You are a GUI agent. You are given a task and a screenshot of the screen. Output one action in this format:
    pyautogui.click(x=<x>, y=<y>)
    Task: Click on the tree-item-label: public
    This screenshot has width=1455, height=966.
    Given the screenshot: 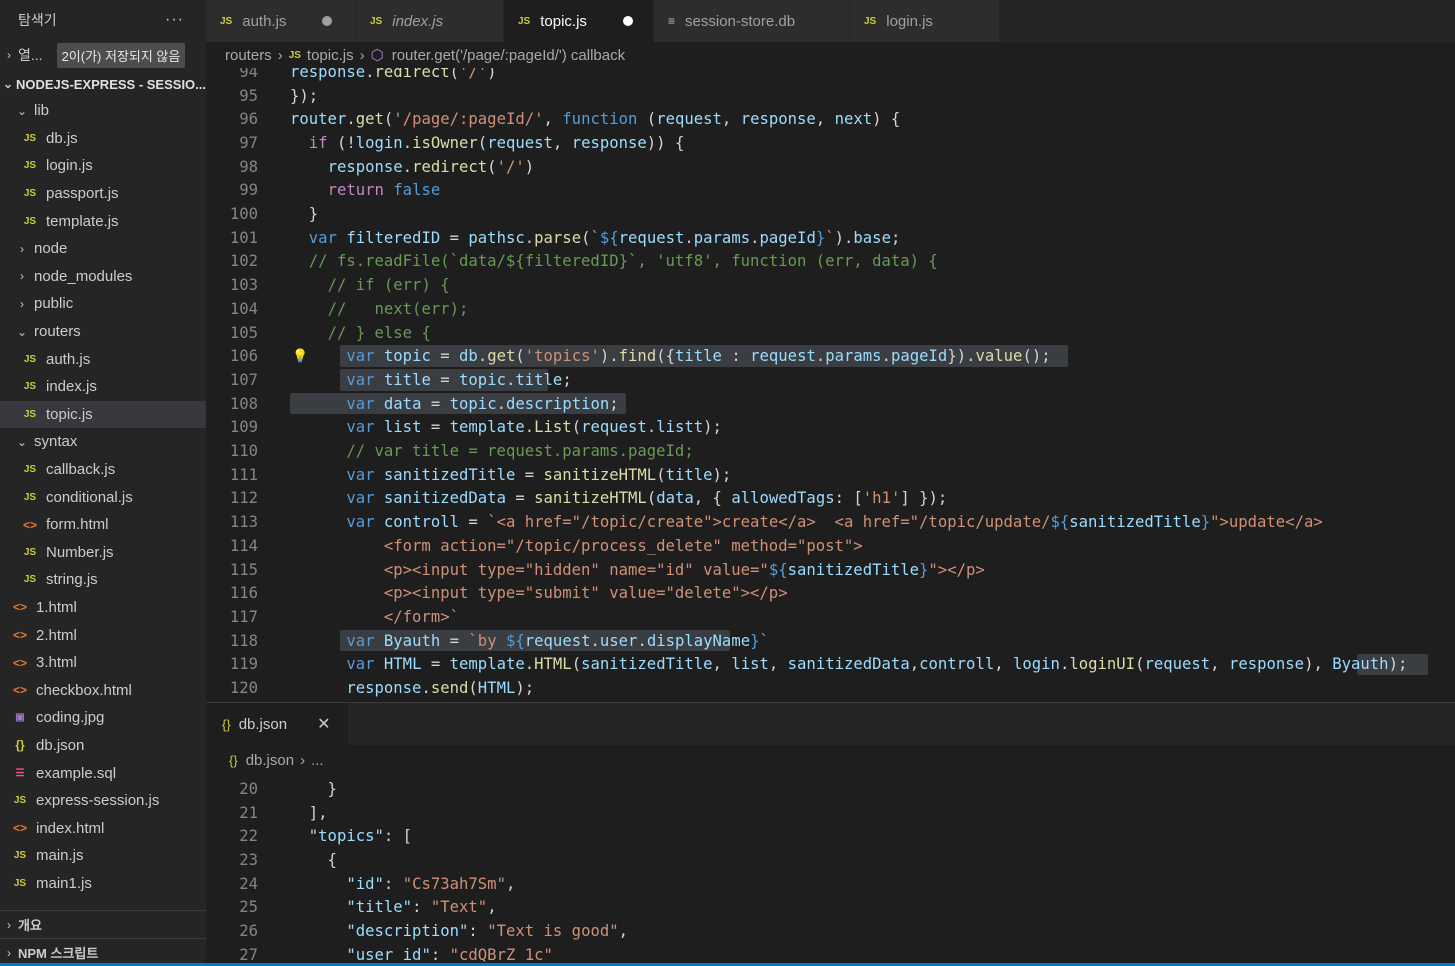 What is the action you would take?
    pyautogui.click(x=54, y=304)
    